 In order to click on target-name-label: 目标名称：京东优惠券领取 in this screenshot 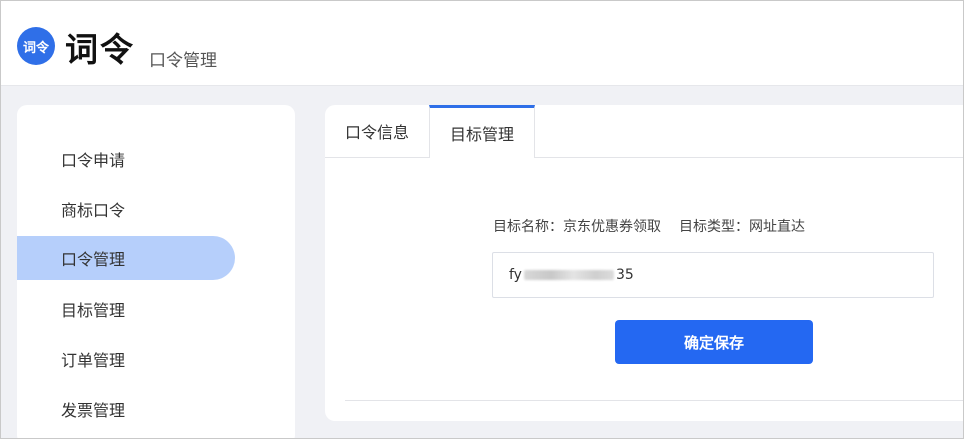, I will do `click(577, 227)`.